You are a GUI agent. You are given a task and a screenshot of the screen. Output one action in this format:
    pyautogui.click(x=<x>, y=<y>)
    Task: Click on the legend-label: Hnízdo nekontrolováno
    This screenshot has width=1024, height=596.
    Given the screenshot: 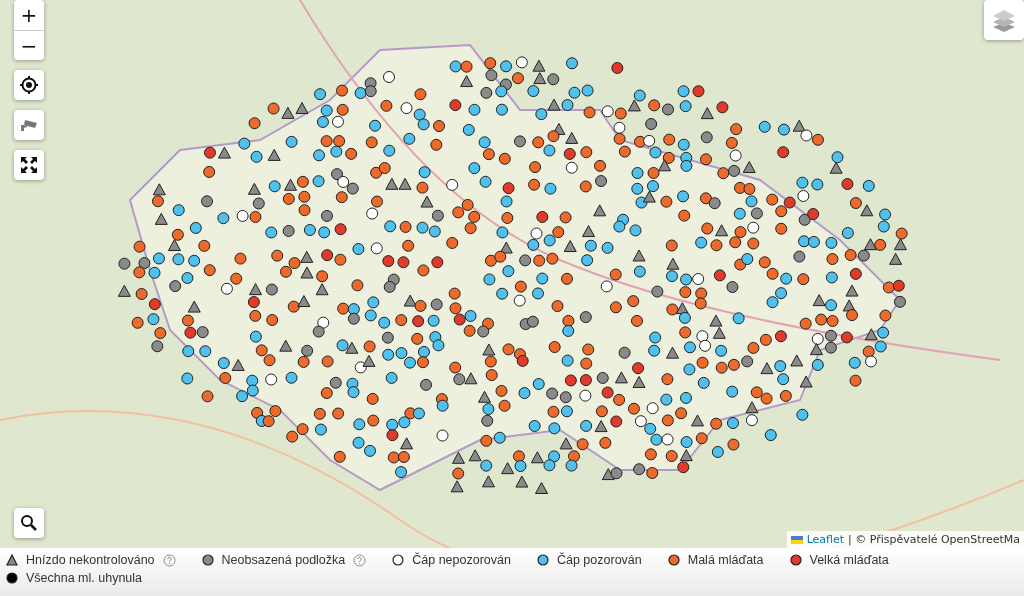 What is the action you would take?
    pyautogui.click(x=90, y=560)
    